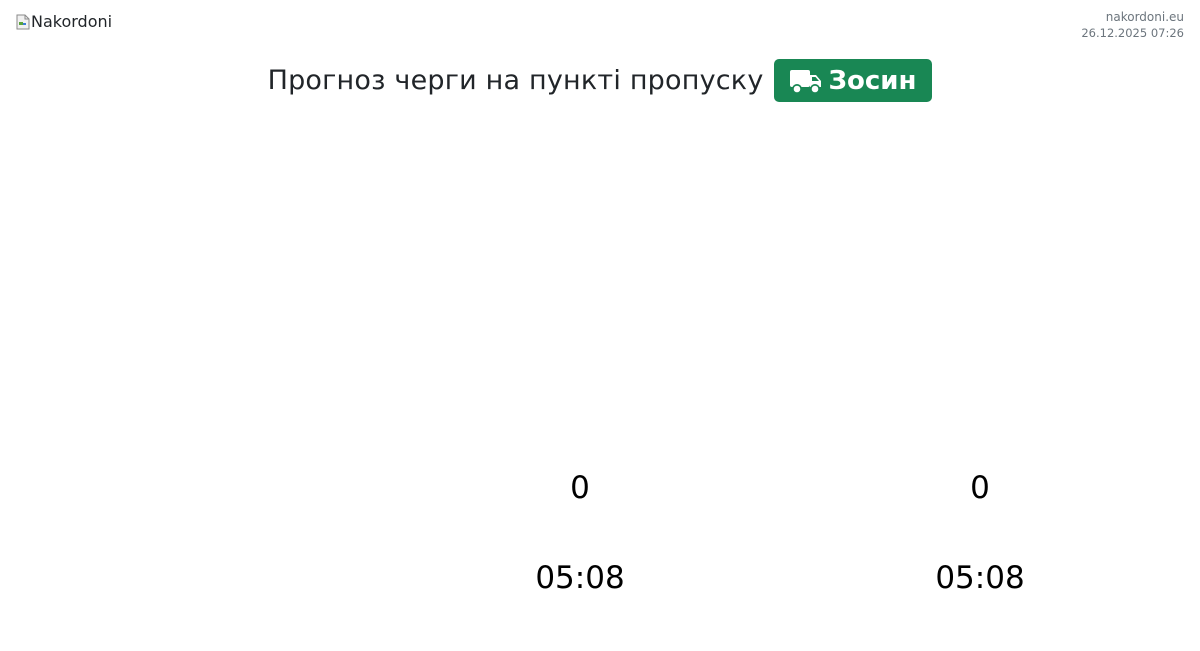 The height and width of the screenshot is (651, 1200). I want to click on truck-icon, so click(805, 81).